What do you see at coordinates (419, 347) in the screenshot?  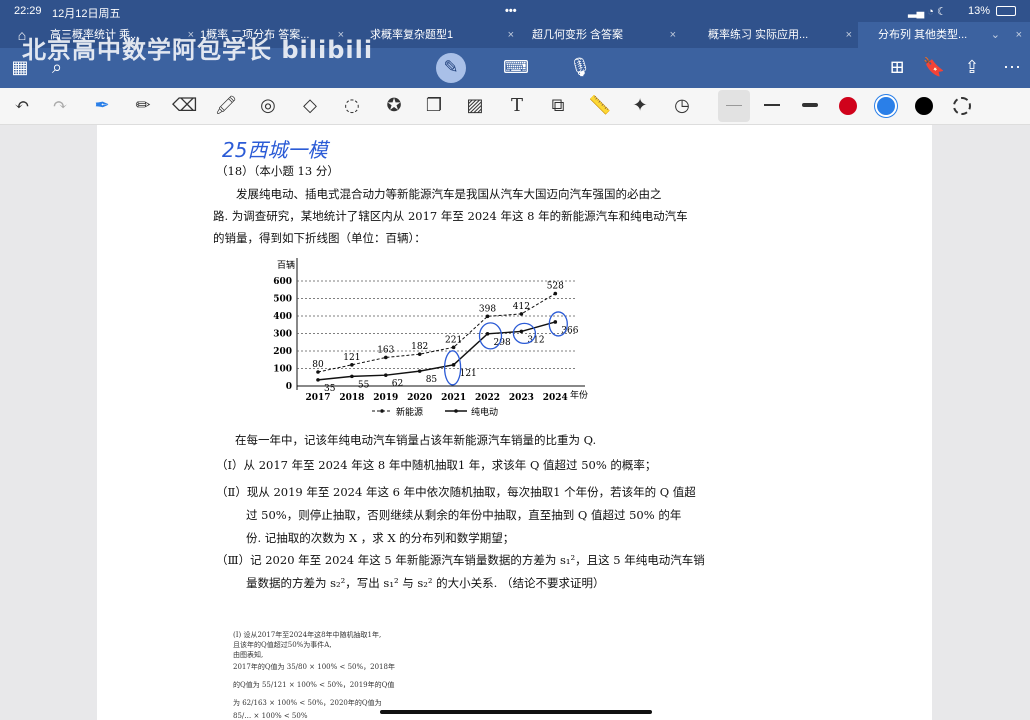 I see `data-label: 182` at bounding box center [419, 347].